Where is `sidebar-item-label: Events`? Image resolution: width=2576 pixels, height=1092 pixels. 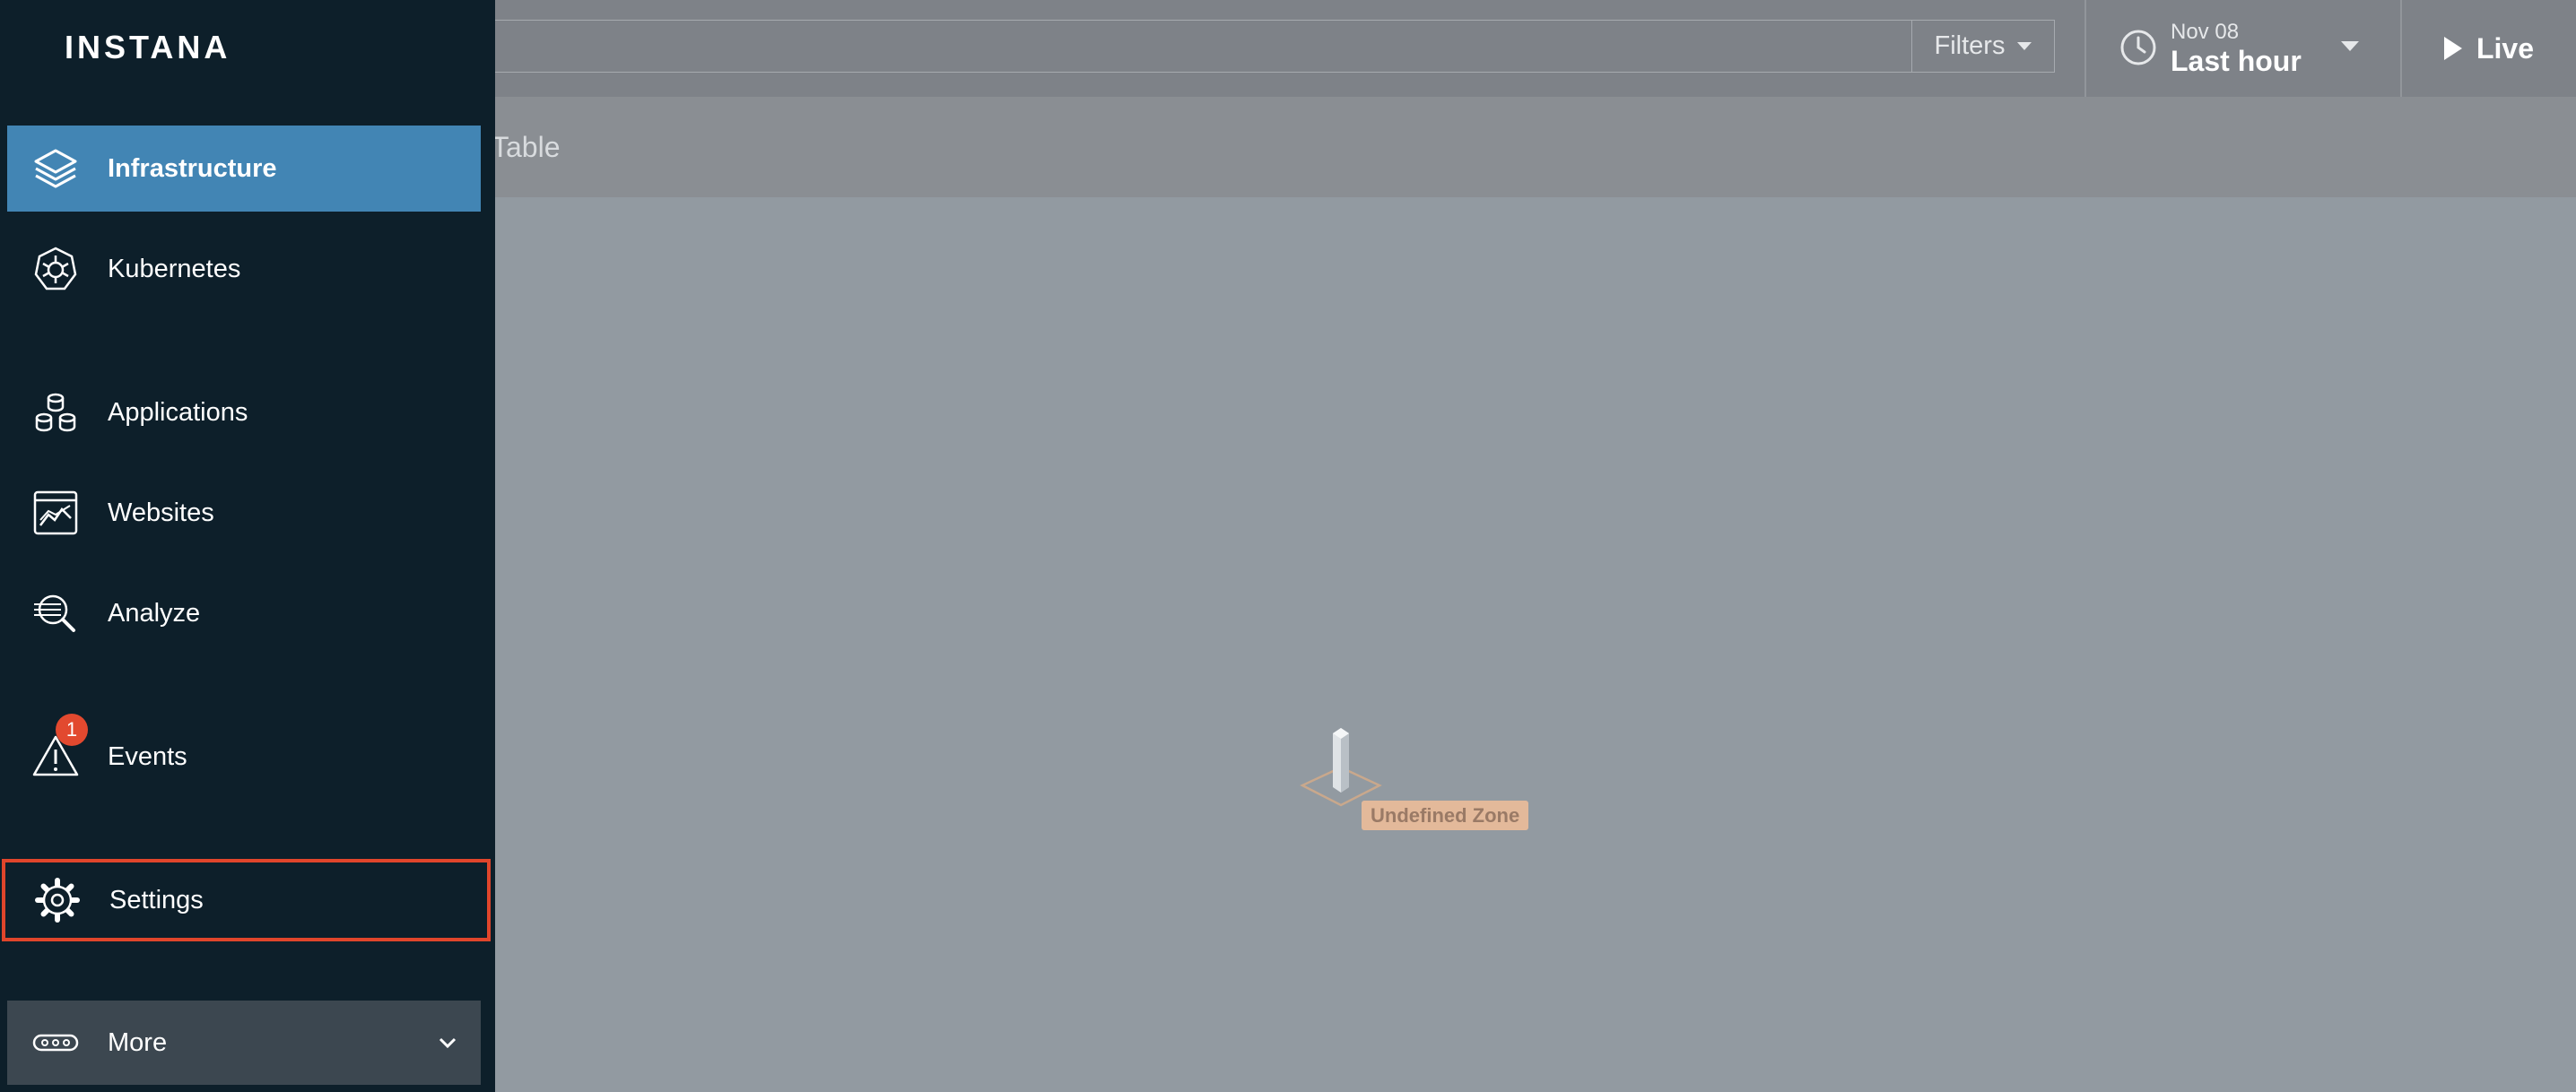 sidebar-item-label: Events is located at coordinates (147, 756).